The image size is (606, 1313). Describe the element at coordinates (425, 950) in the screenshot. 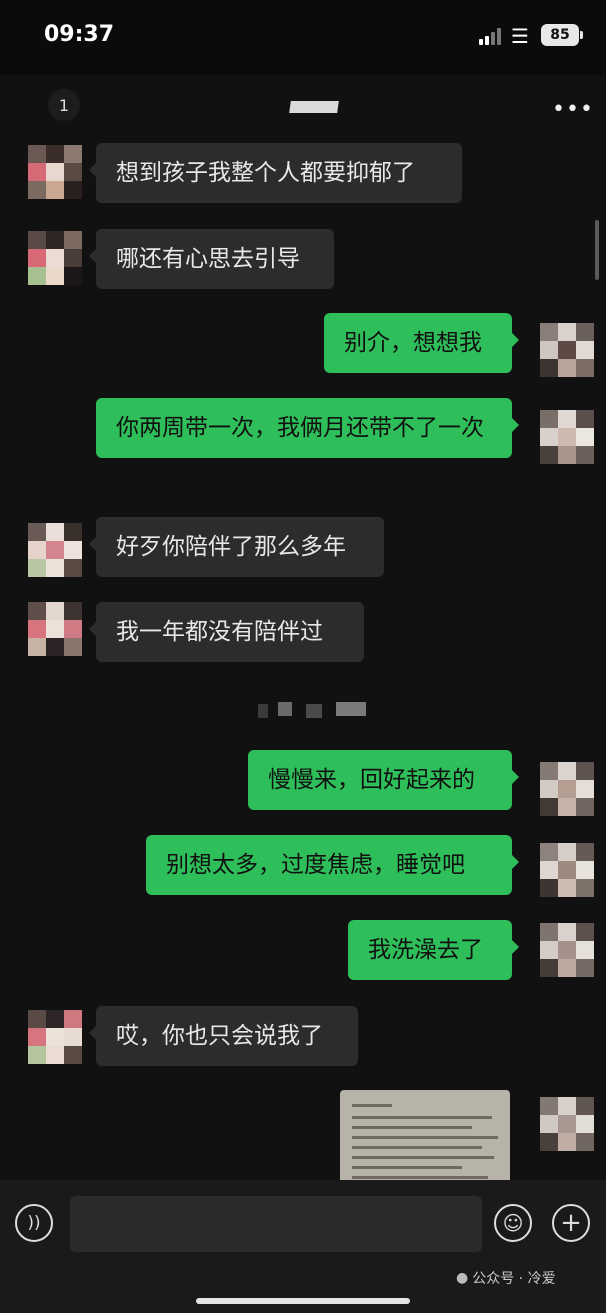

I see `message-text: 我洗澡去了` at that location.